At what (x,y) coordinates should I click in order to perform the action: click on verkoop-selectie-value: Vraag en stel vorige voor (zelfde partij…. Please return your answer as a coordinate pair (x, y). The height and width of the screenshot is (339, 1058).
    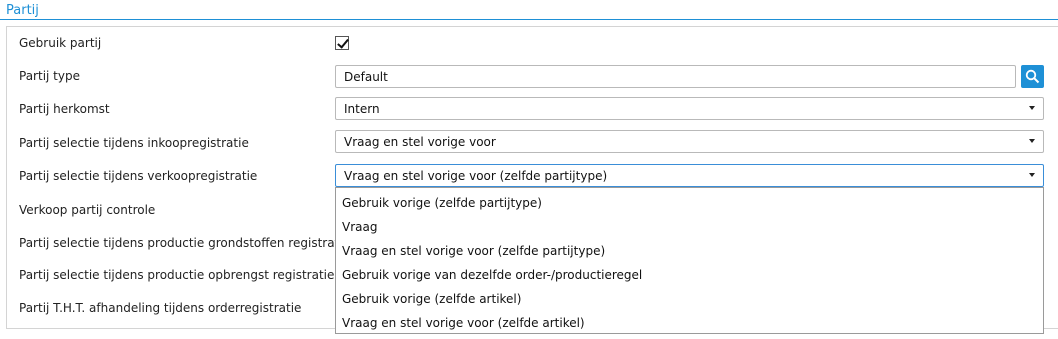
    Looking at the image, I should click on (476, 176).